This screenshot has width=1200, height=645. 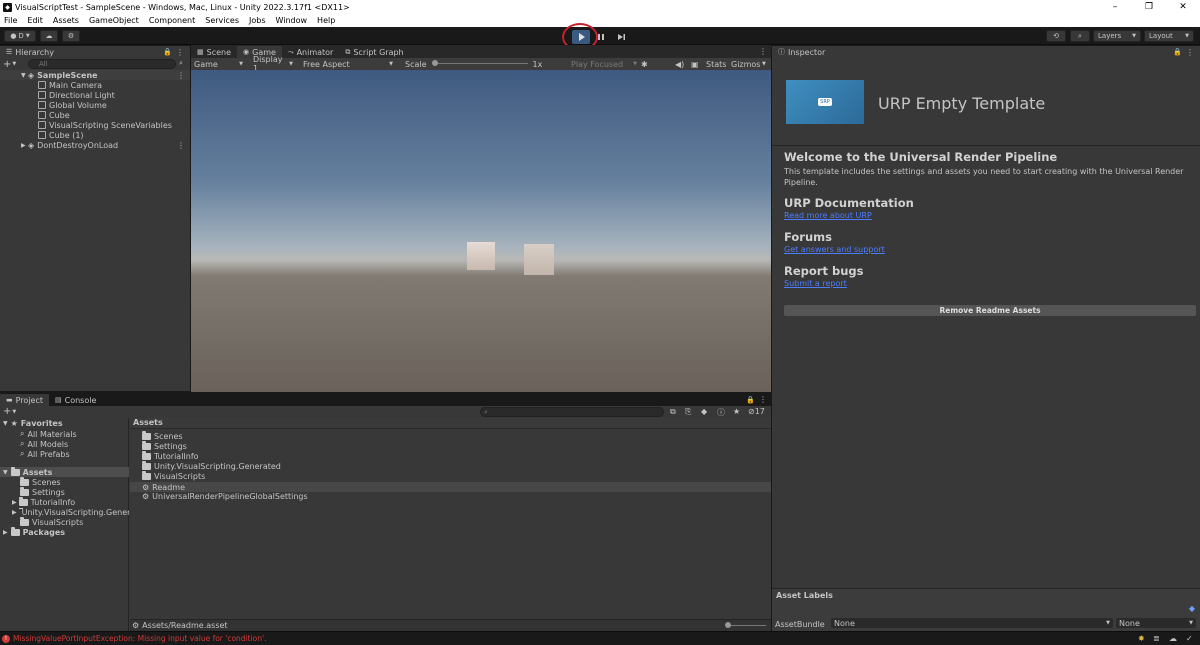 I want to click on icon-size-slider-handle, so click(x=728, y=625).